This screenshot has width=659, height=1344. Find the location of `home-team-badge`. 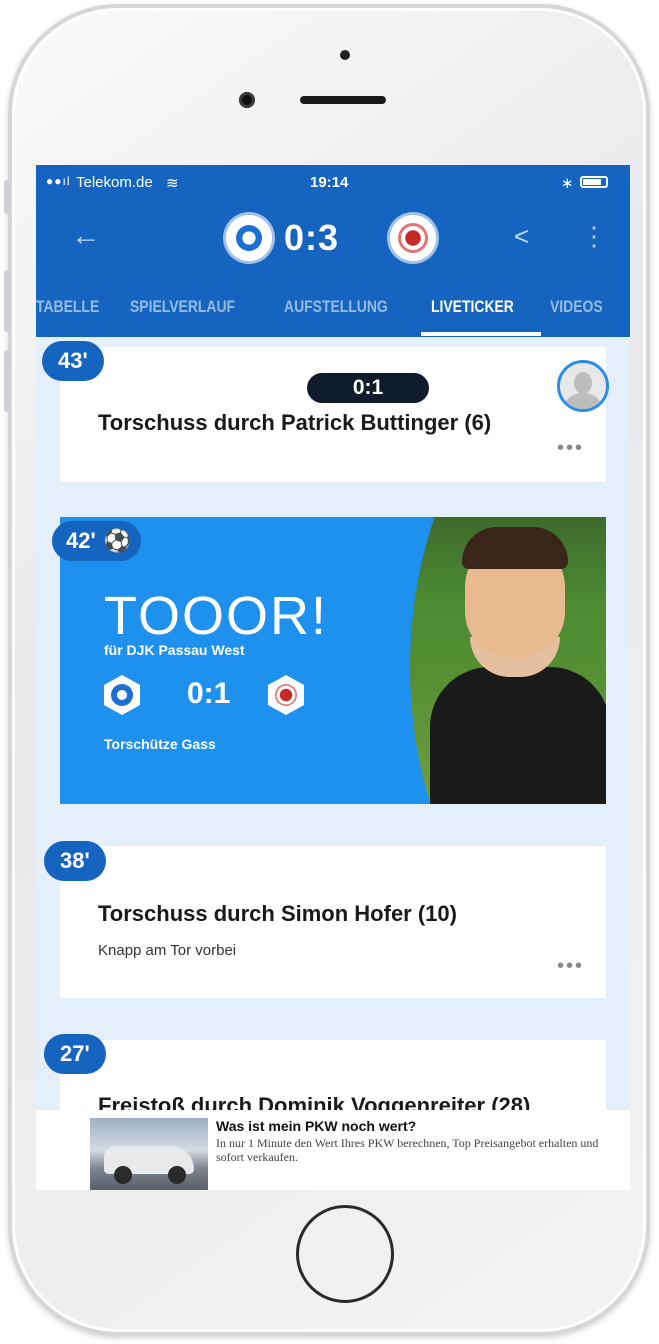

home-team-badge is located at coordinates (122, 695).